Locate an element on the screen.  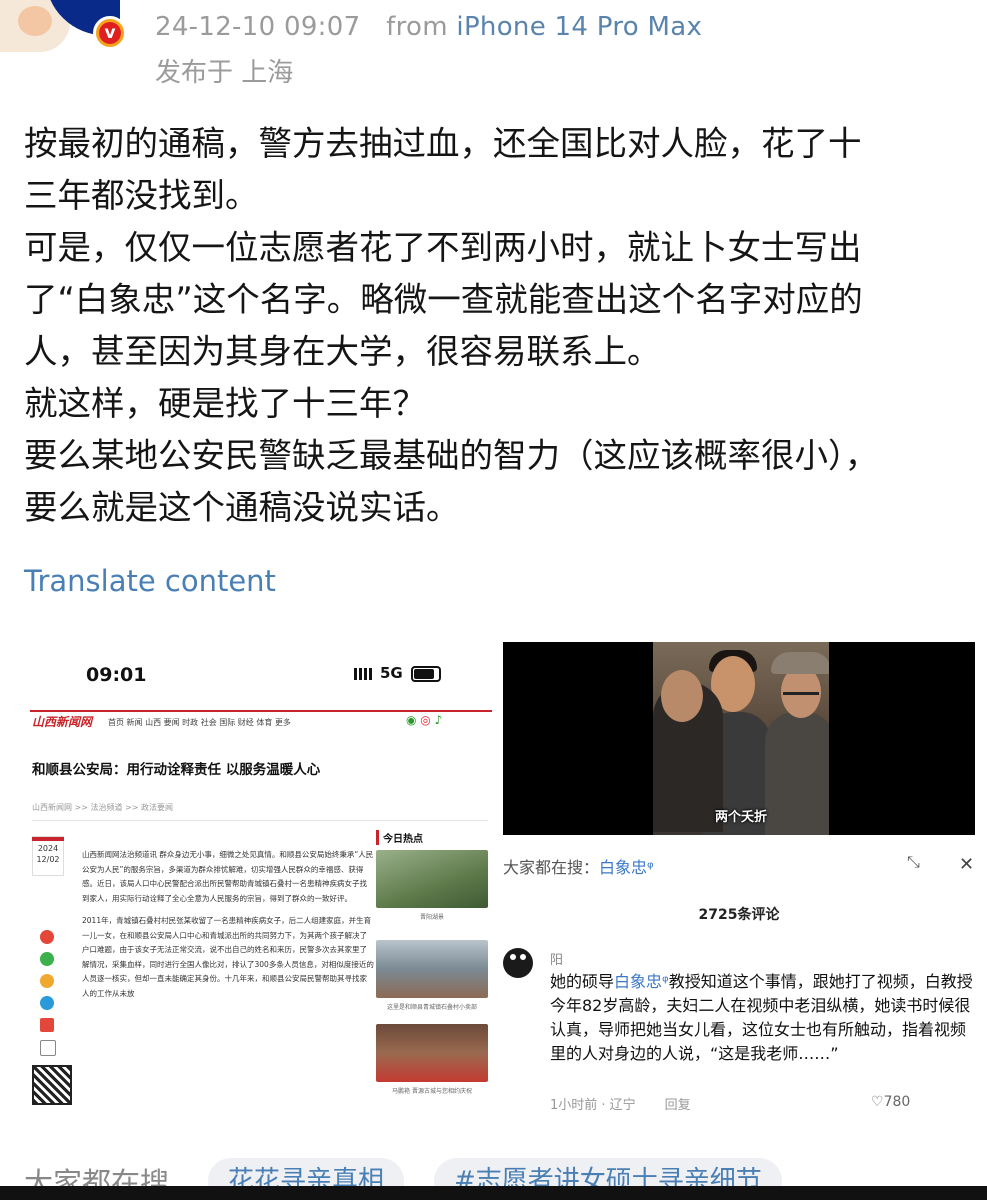
share-wechat-icon is located at coordinates (47, 959).